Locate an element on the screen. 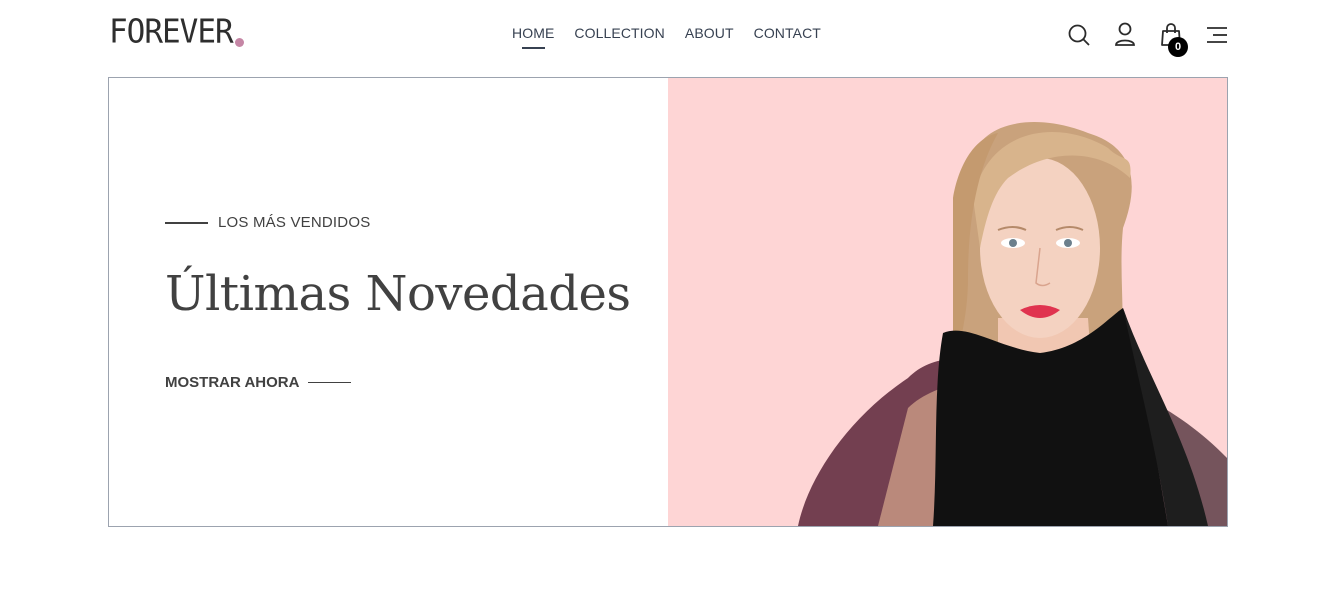  header-icons: 0 is located at coordinates (1148, 39).